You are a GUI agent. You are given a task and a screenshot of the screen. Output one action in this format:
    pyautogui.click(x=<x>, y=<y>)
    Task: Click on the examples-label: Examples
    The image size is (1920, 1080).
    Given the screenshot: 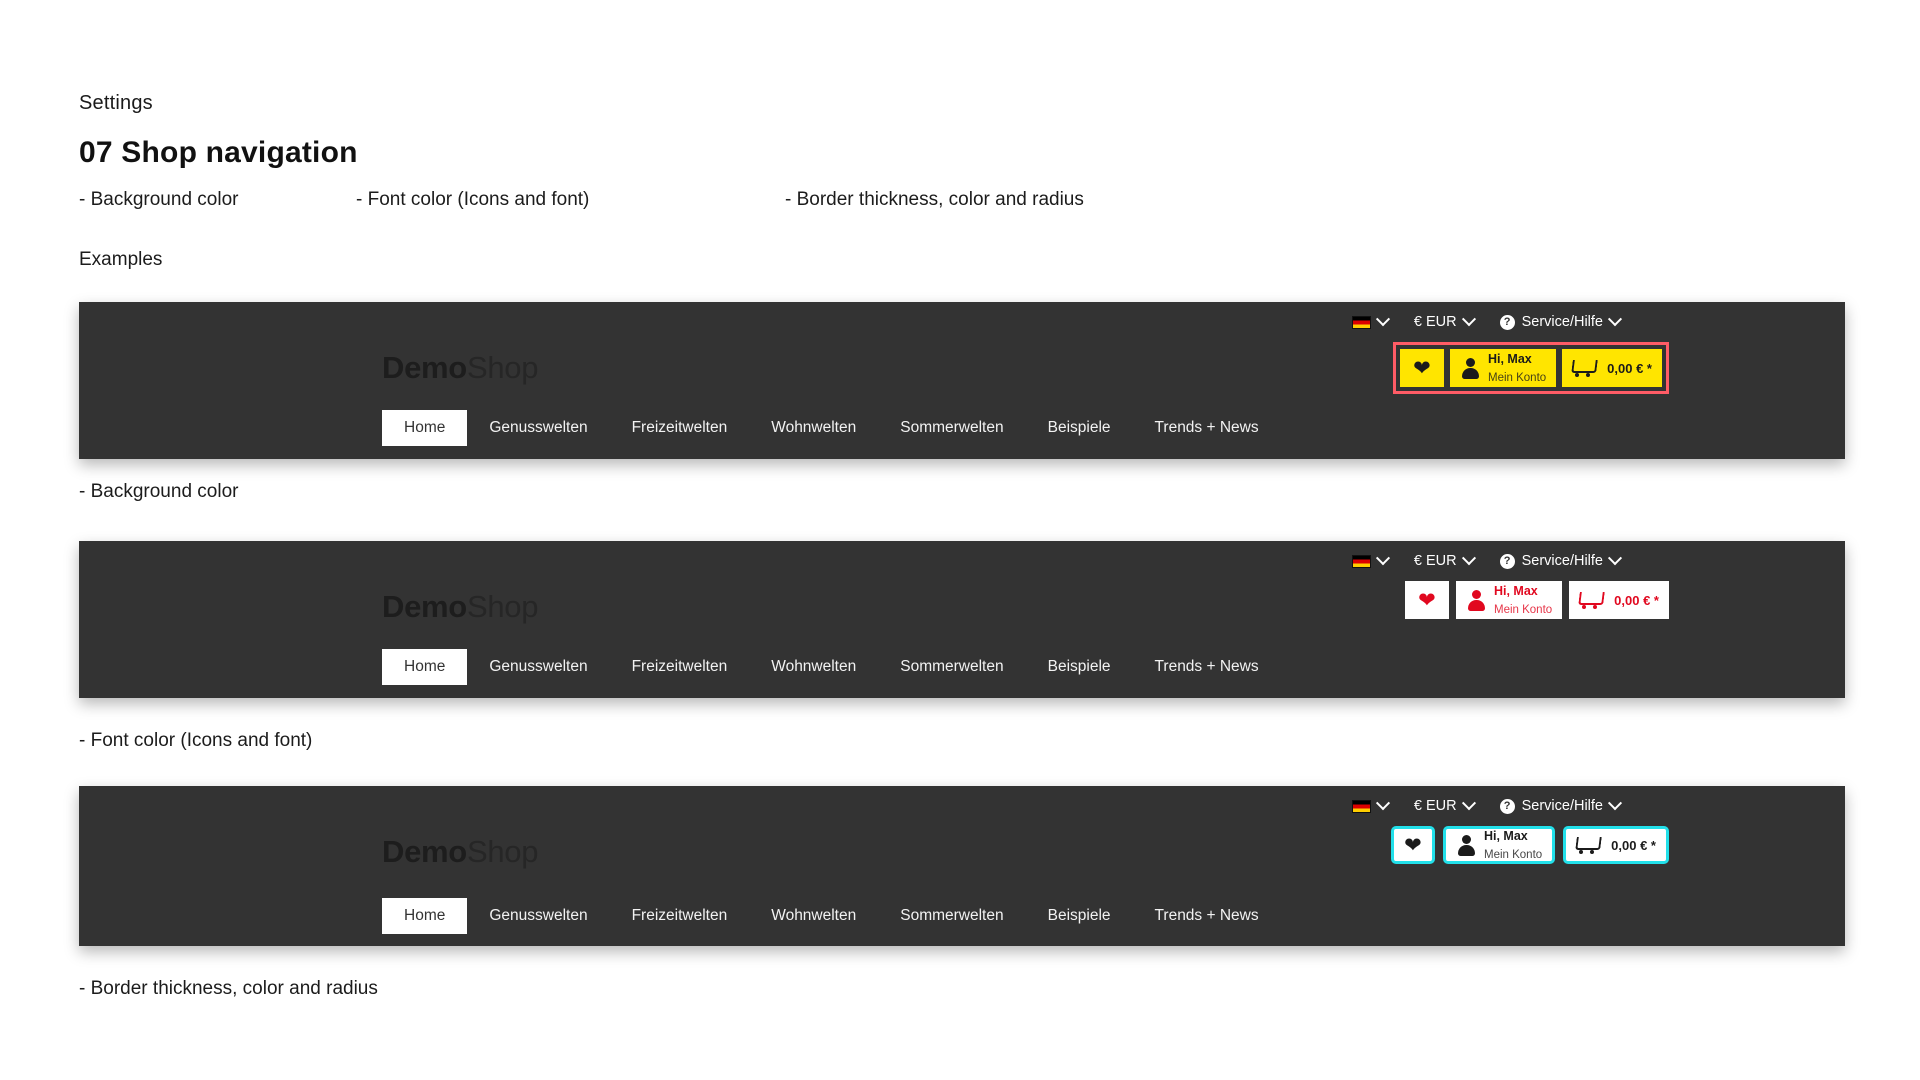 What is the action you would take?
    pyautogui.click(x=121, y=259)
    